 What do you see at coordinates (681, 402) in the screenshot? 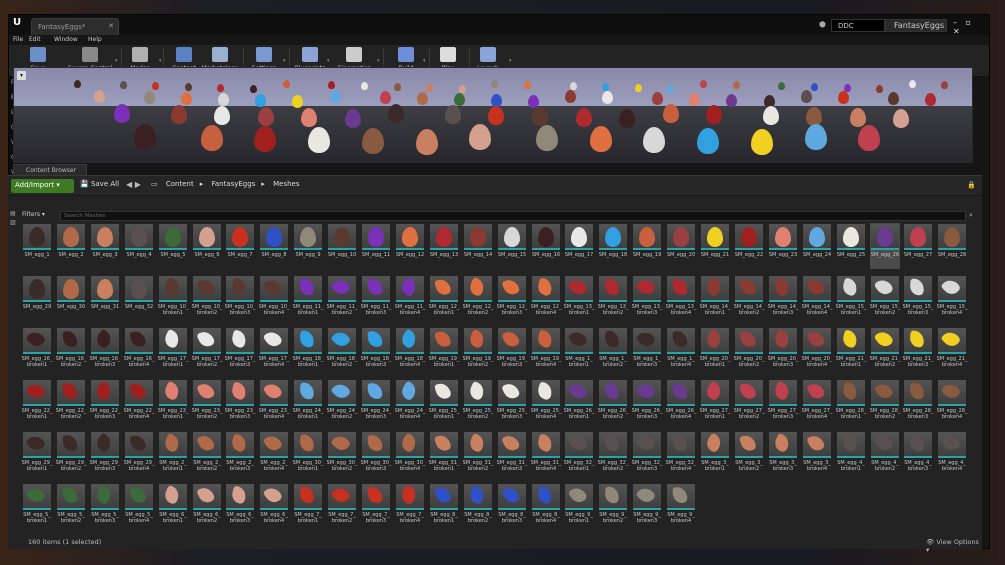
I see `asset-tile: SM_egg_26_ broken4` at bounding box center [681, 402].